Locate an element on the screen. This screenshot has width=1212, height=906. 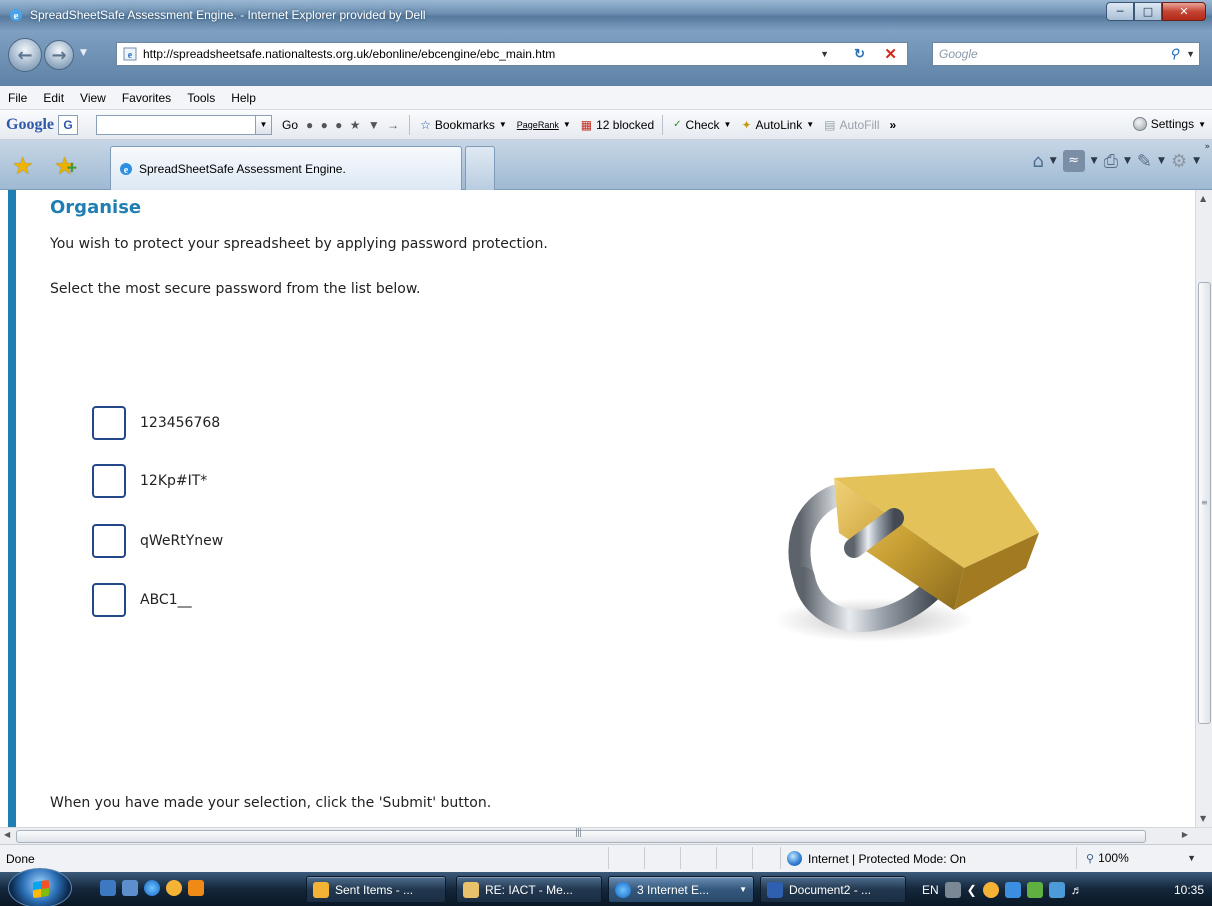
google-search-input is located at coordinates (176, 124).